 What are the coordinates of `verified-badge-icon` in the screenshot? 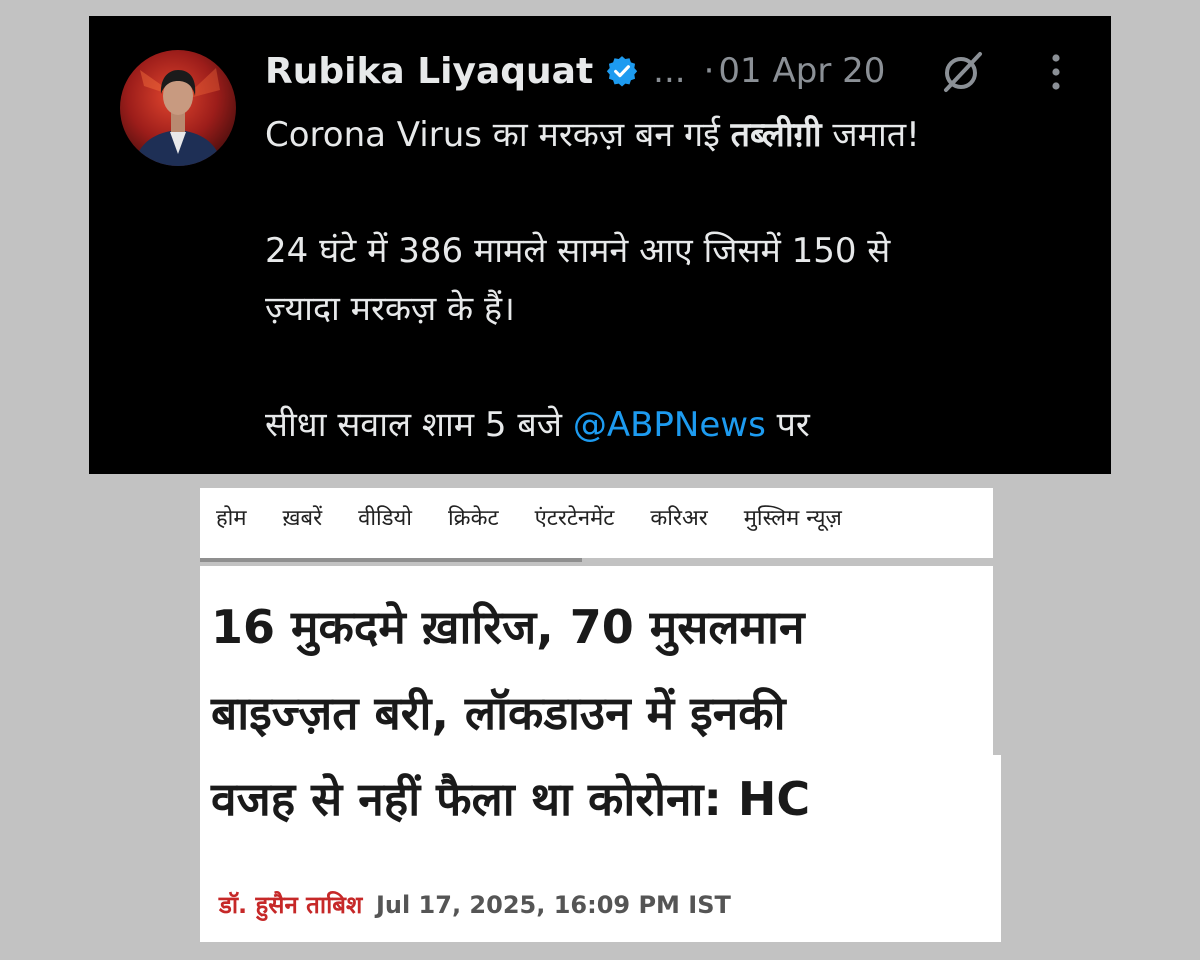 It's located at (622, 71).